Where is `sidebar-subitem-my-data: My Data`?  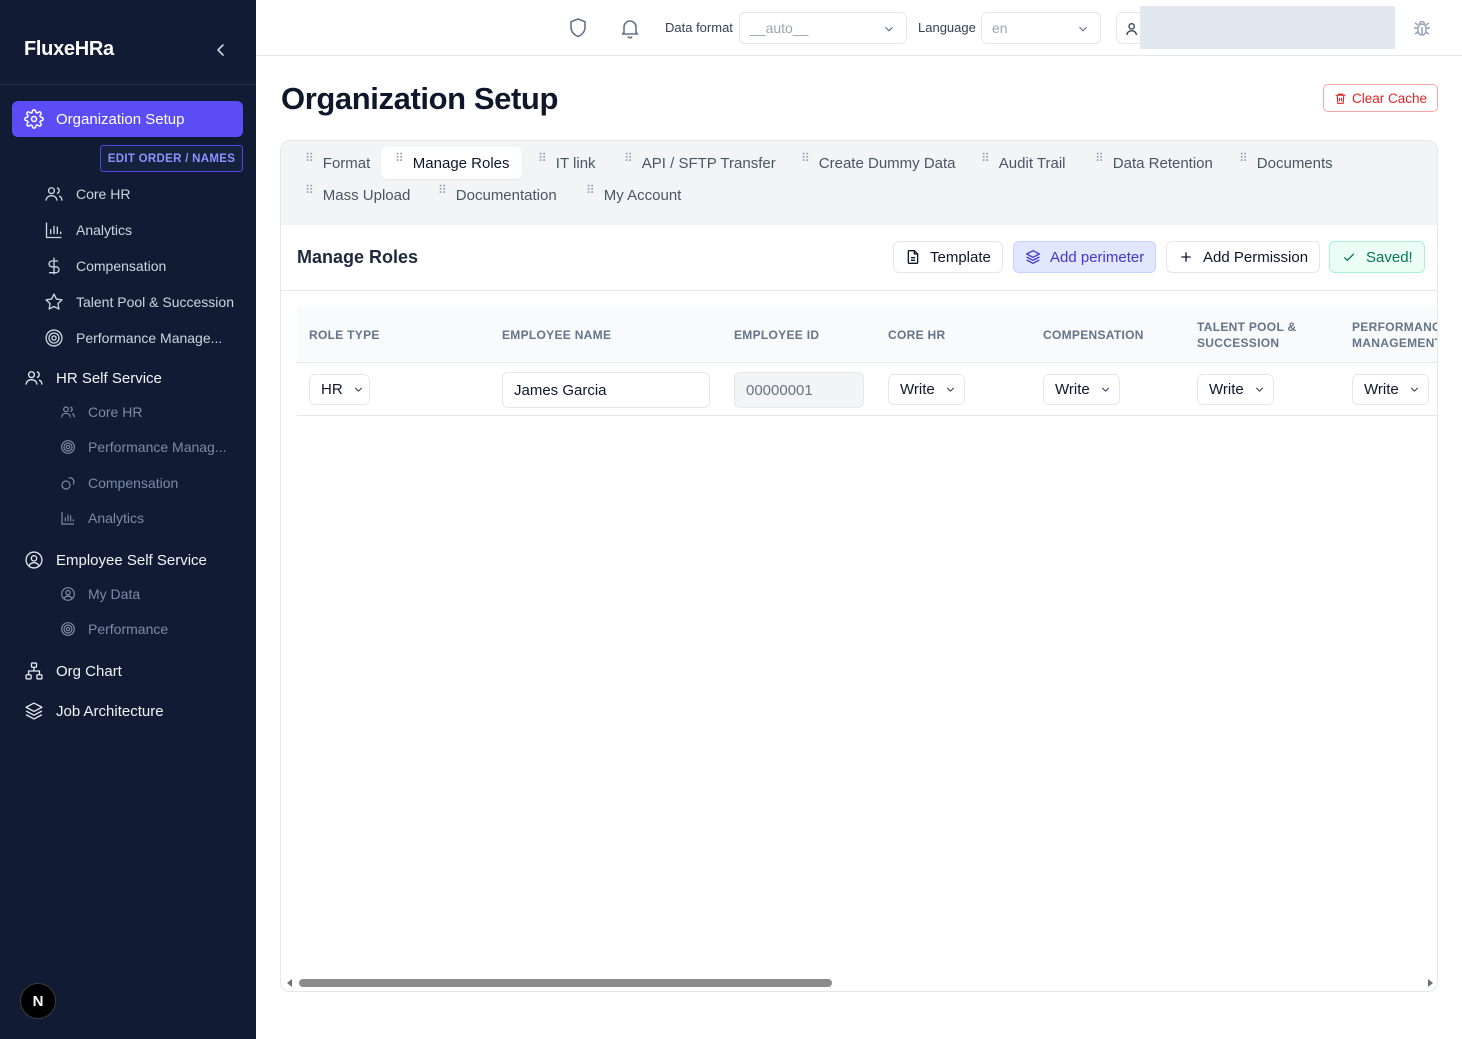 sidebar-subitem-my-data: My Data is located at coordinates (100, 594).